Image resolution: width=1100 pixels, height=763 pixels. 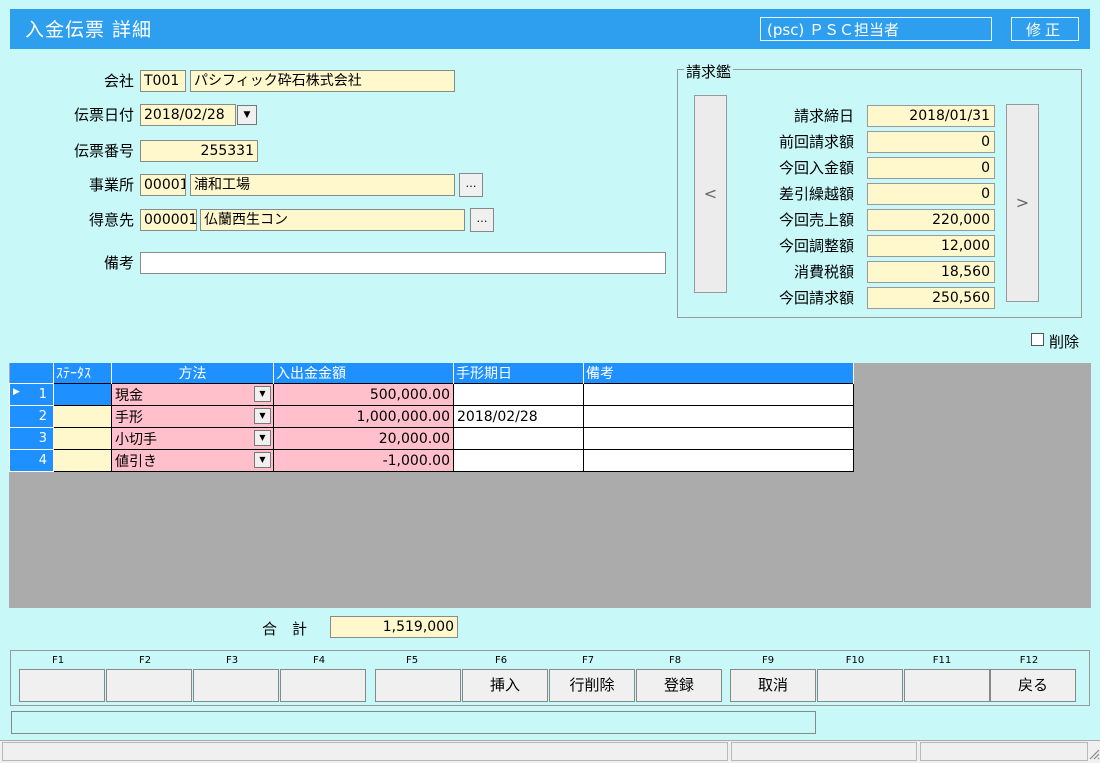 I want to click on delete-checkbox, so click(x=1037, y=339).